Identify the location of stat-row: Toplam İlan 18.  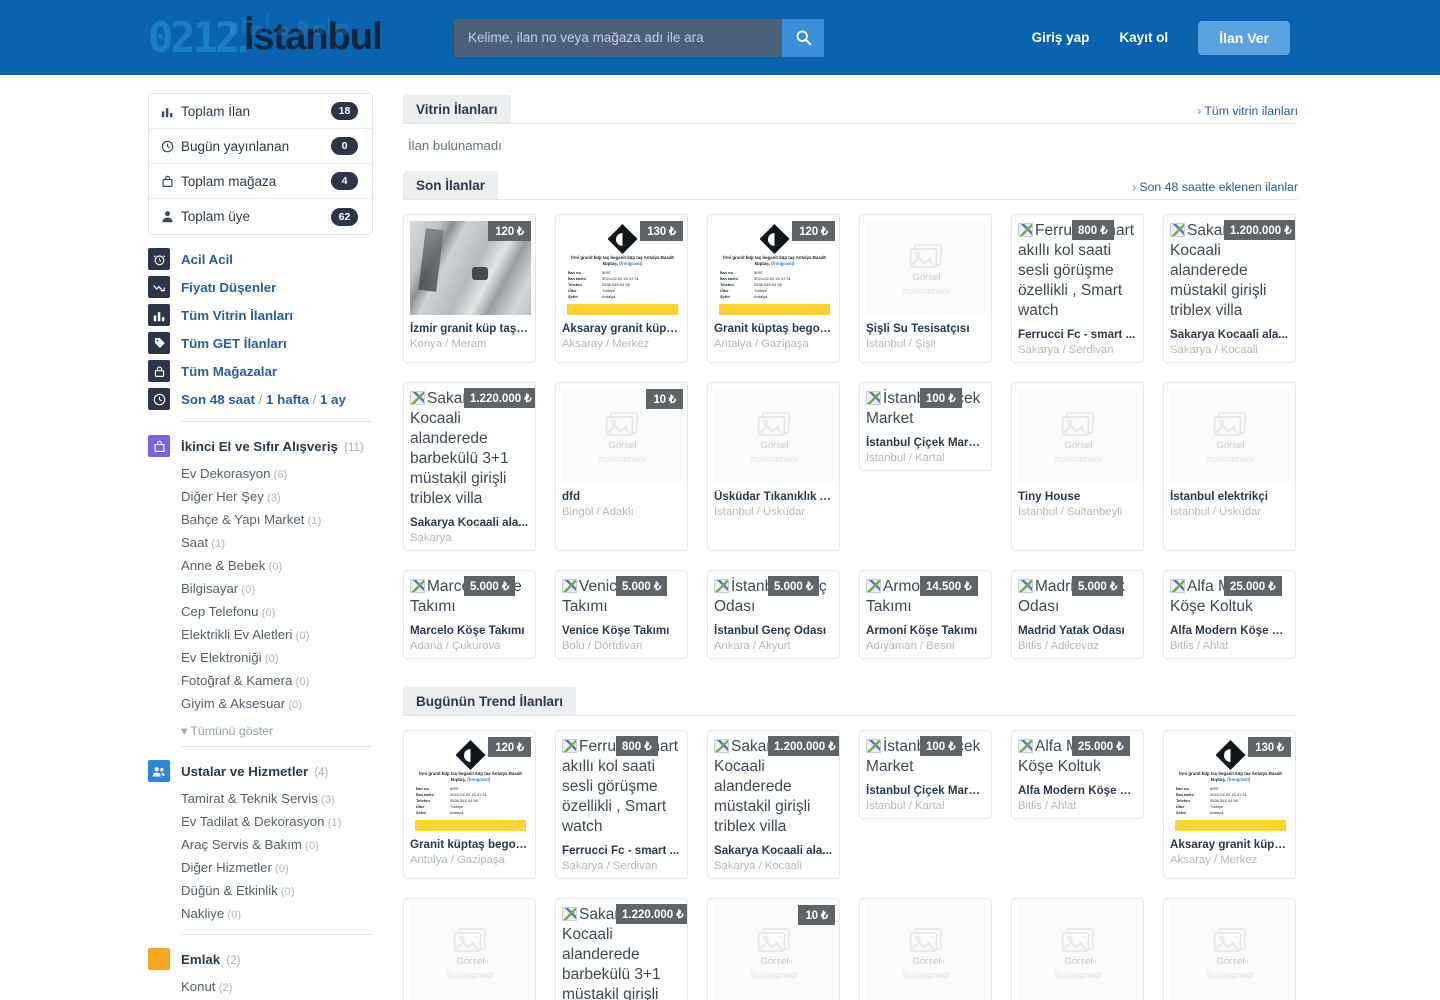
(260, 111).